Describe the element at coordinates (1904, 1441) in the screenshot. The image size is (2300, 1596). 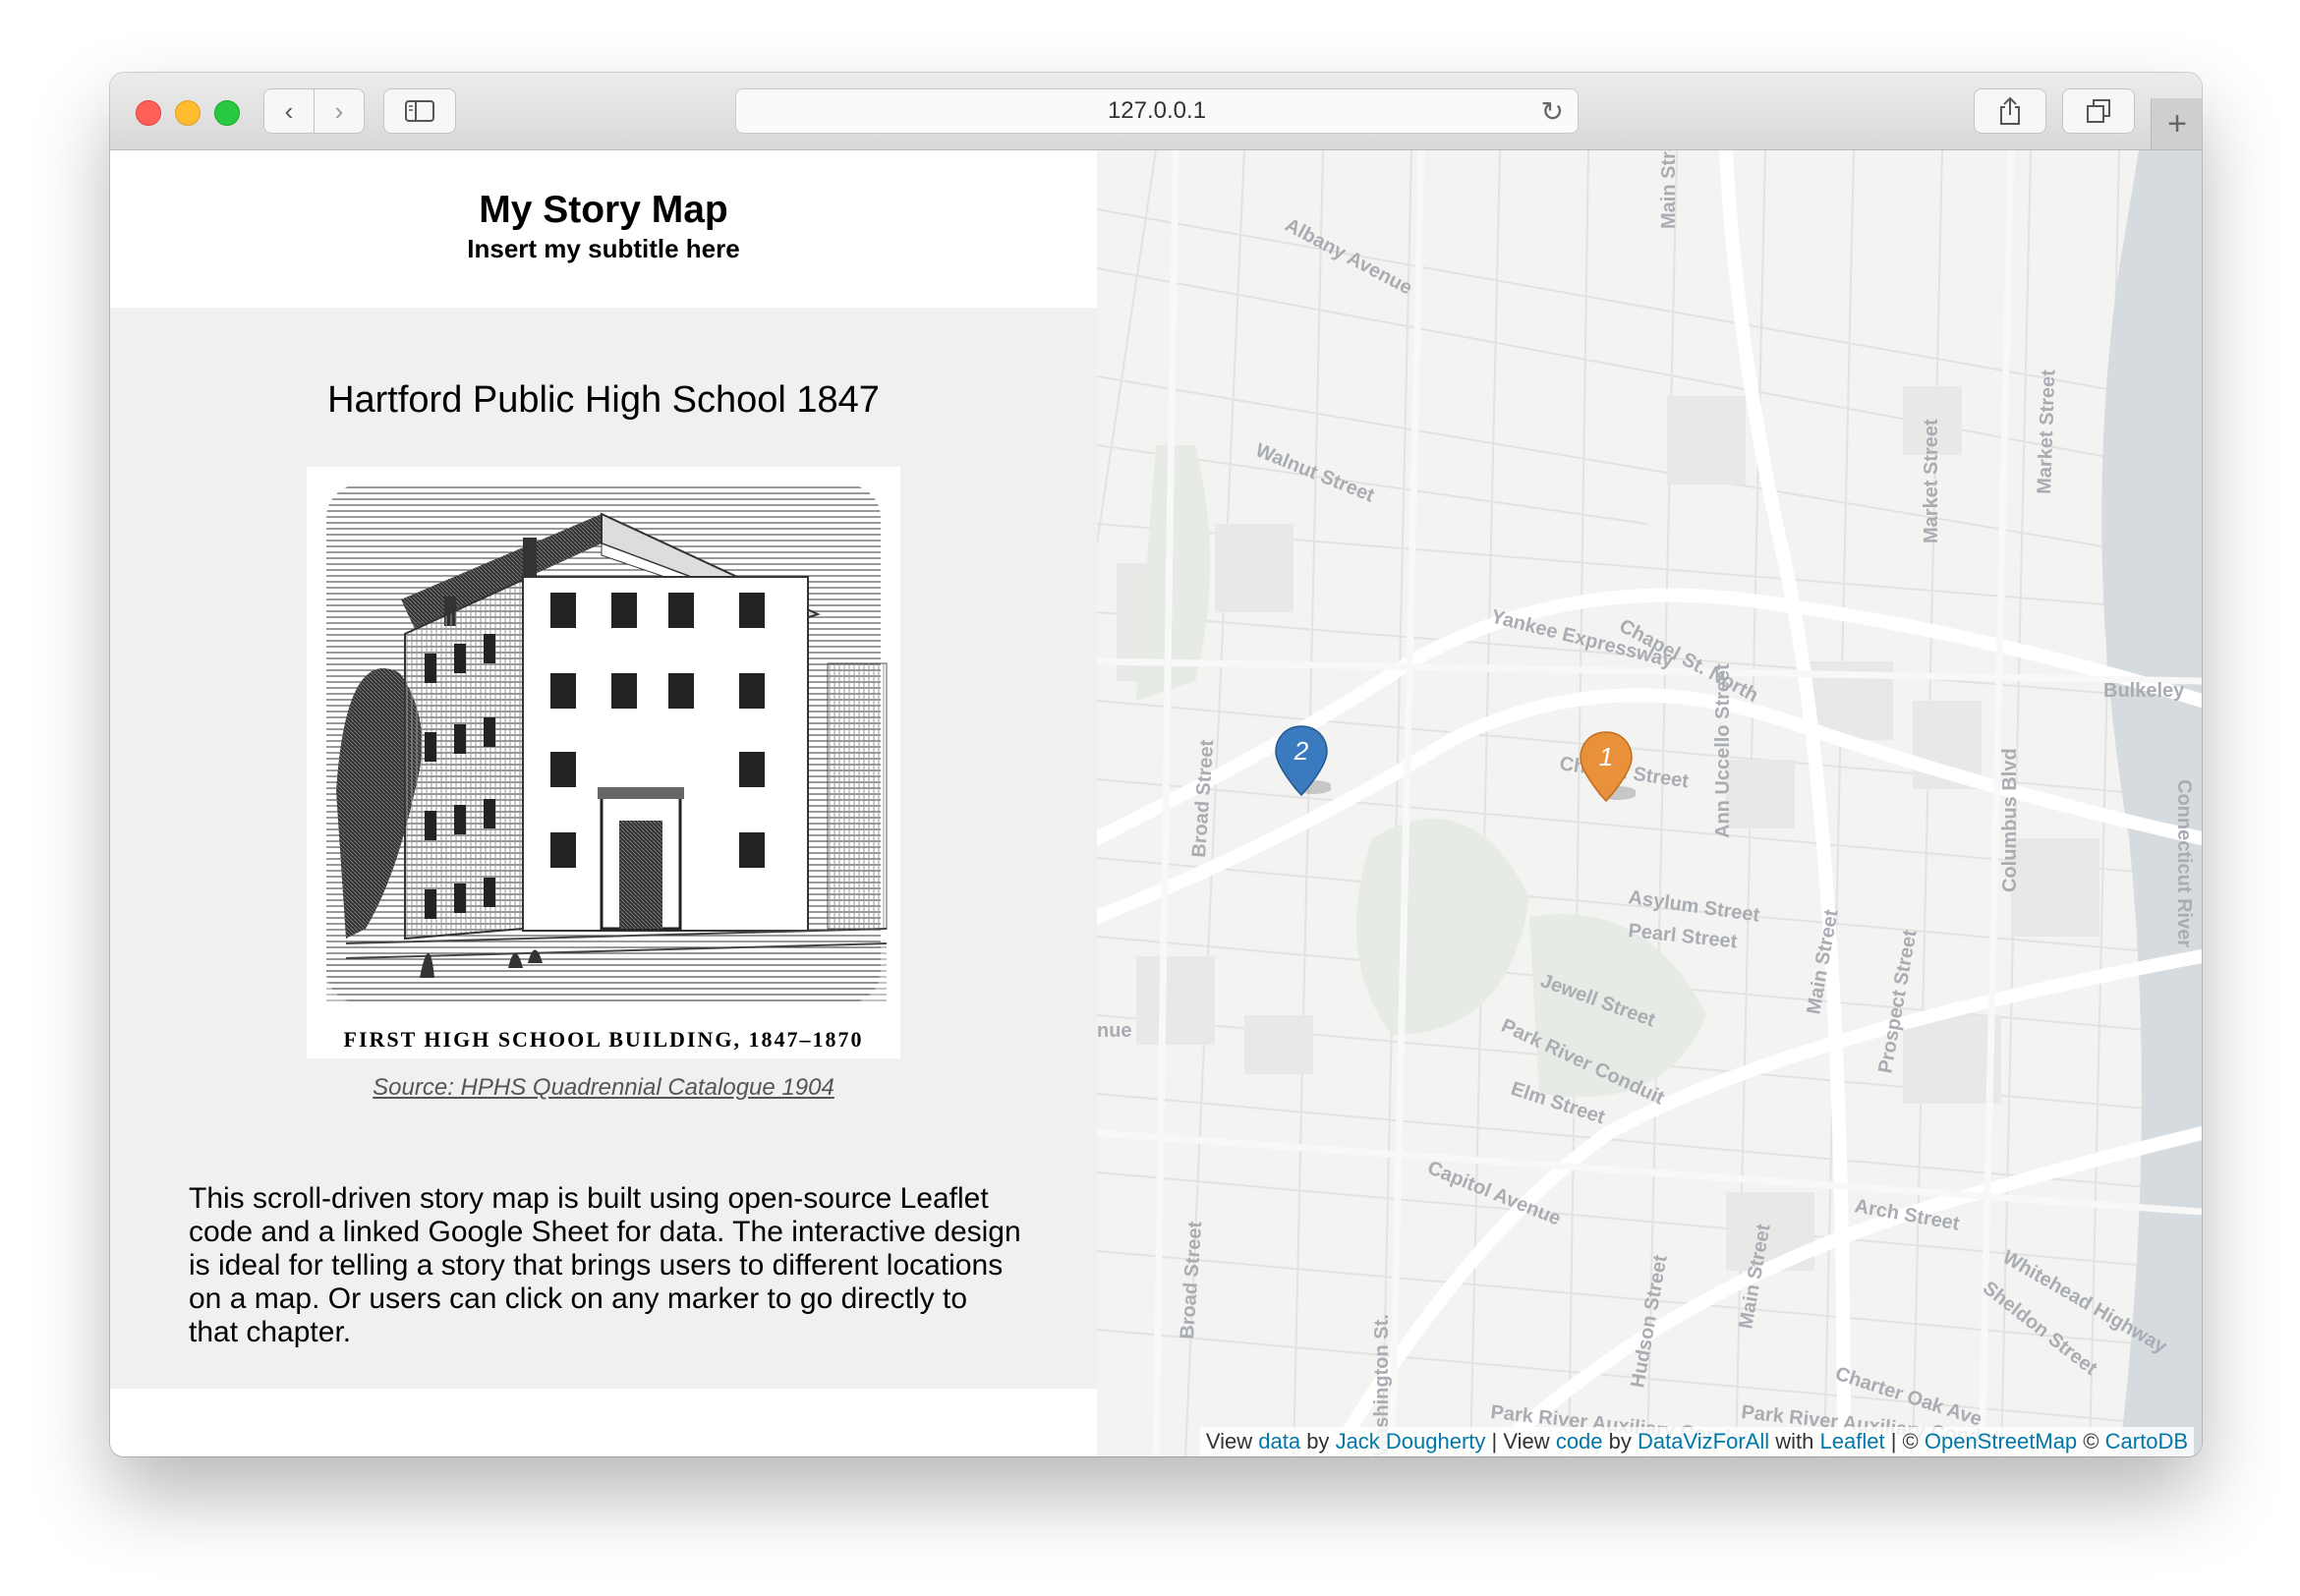
I see `attribution-text: | ©` at that location.